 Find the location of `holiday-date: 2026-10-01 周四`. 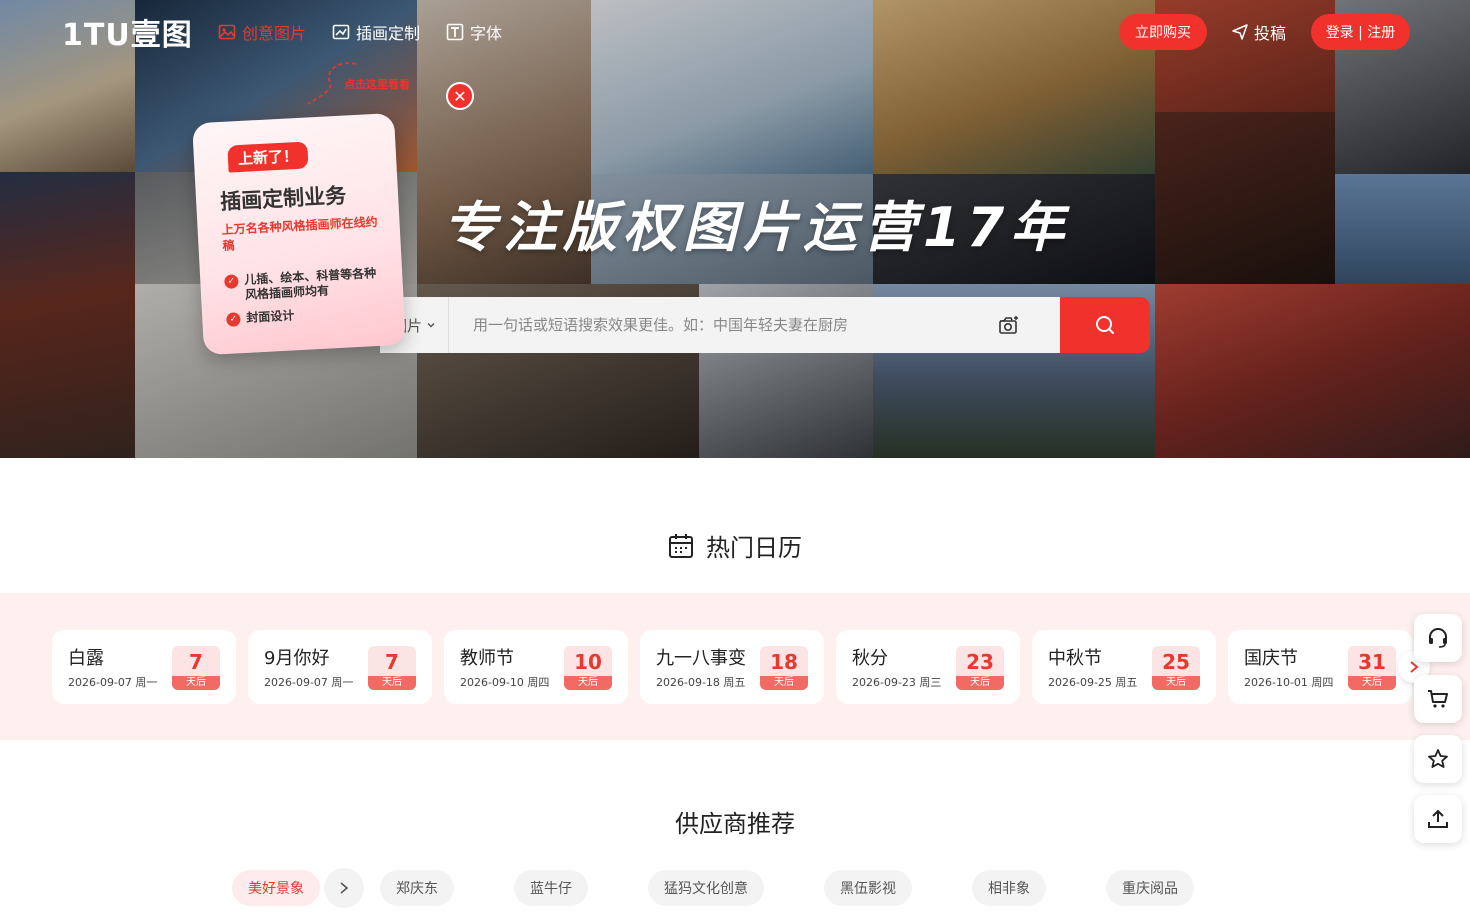

holiday-date: 2026-10-01 周四 is located at coordinates (1289, 682).